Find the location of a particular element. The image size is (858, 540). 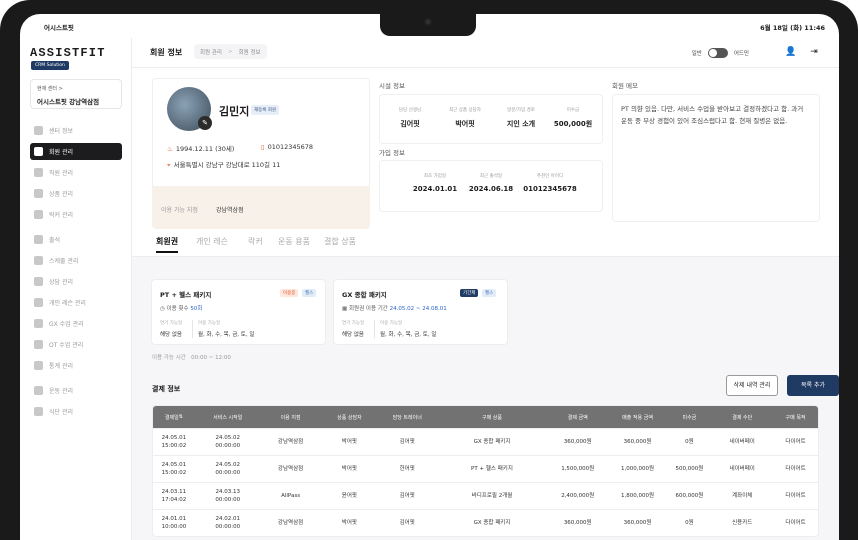

column-header-sortable: 결제일 ⇅ is located at coordinates (174, 417).